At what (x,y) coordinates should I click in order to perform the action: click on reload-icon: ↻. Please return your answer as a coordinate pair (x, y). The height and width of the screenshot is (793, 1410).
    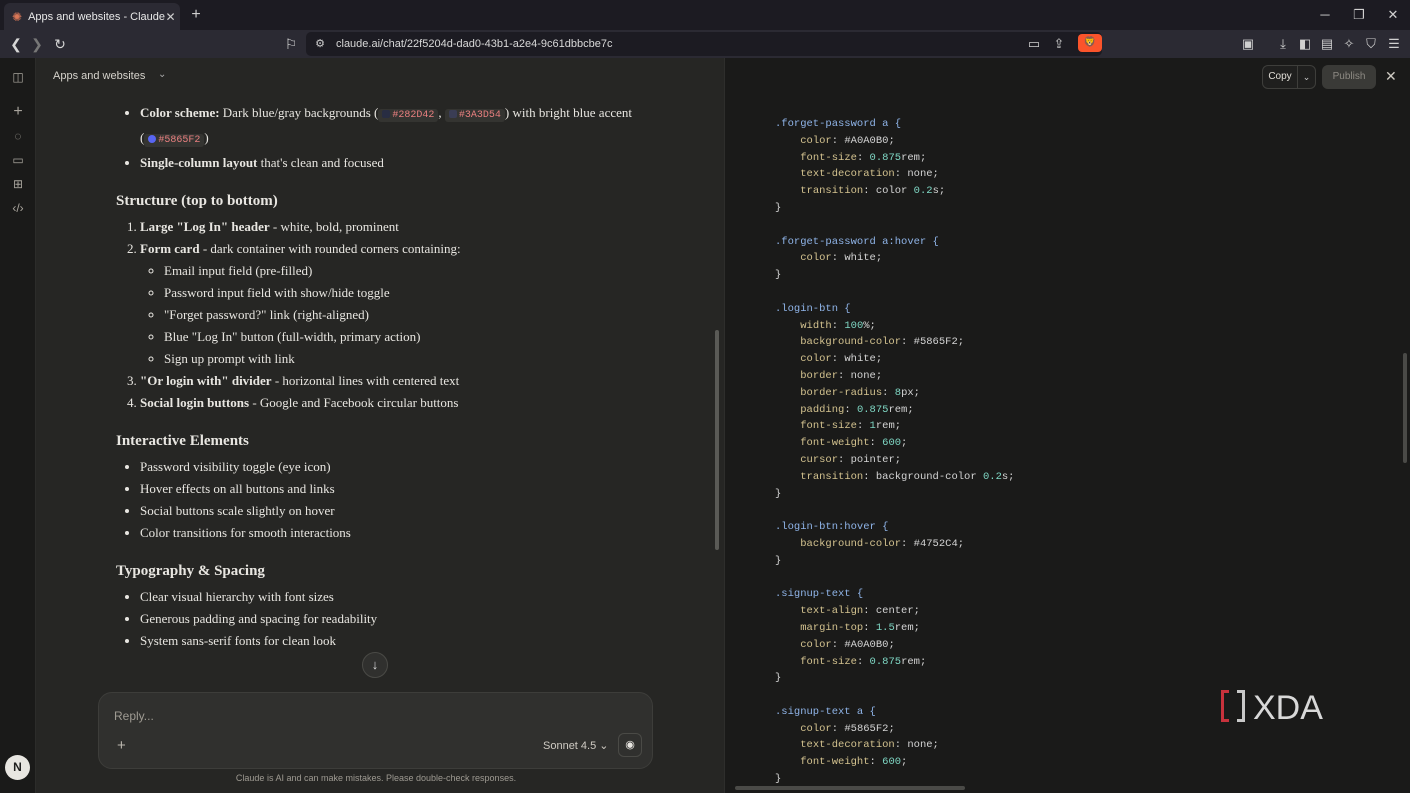
    Looking at the image, I should click on (60, 44).